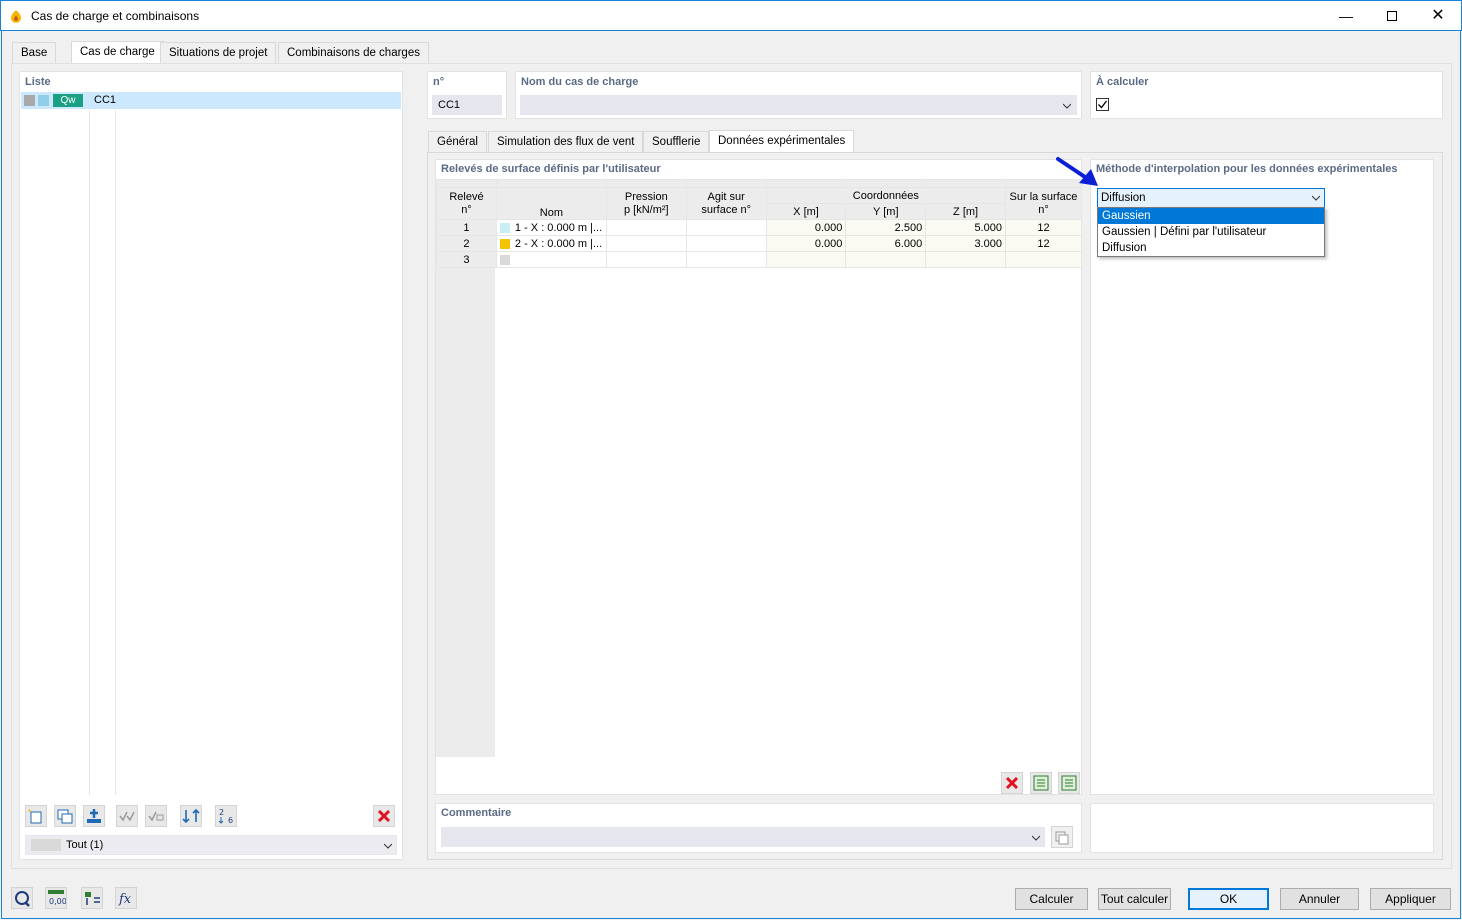 Image resolution: width=1462 pixels, height=920 pixels. I want to click on checkmark-icon, so click(1103, 104).